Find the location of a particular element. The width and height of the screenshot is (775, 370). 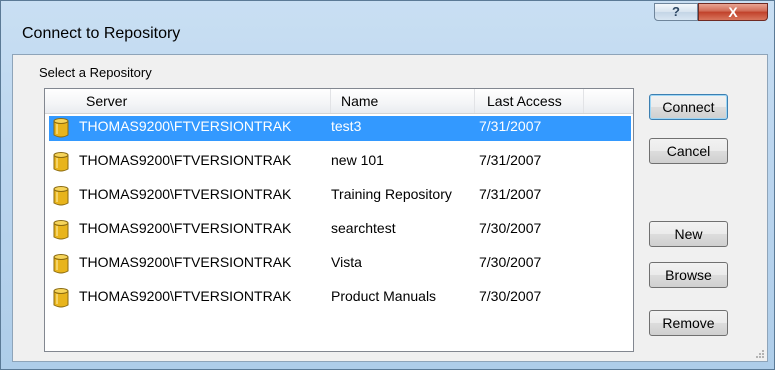

connect-button: Connect is located at coordinates (688, 107).